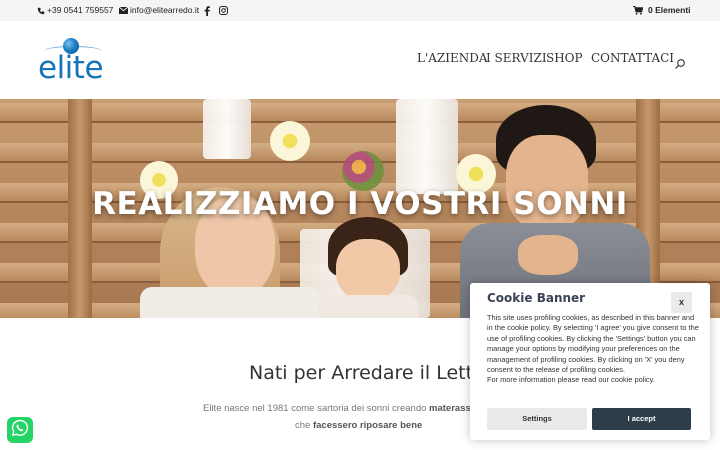  Describe the element at coordinates (123, 10) in the screenshot. I see `envelope-icon` at that location.